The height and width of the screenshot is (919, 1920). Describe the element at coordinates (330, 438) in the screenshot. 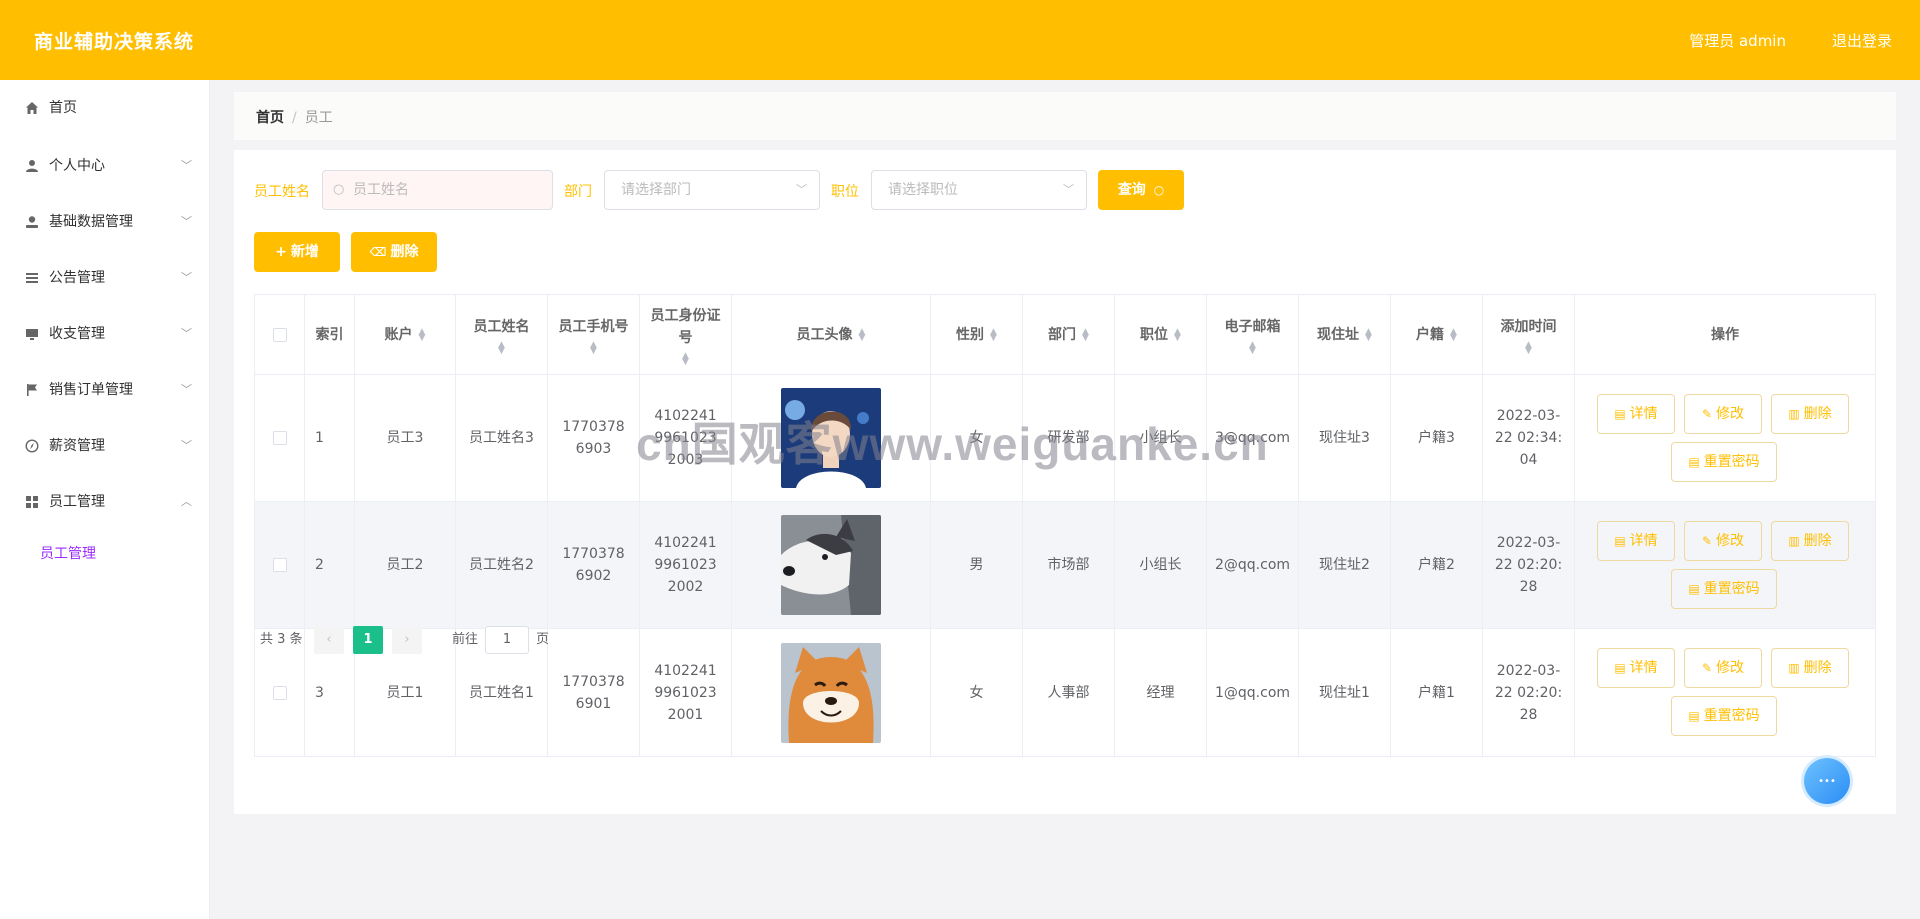

I see `cell-index: 1` at that location.